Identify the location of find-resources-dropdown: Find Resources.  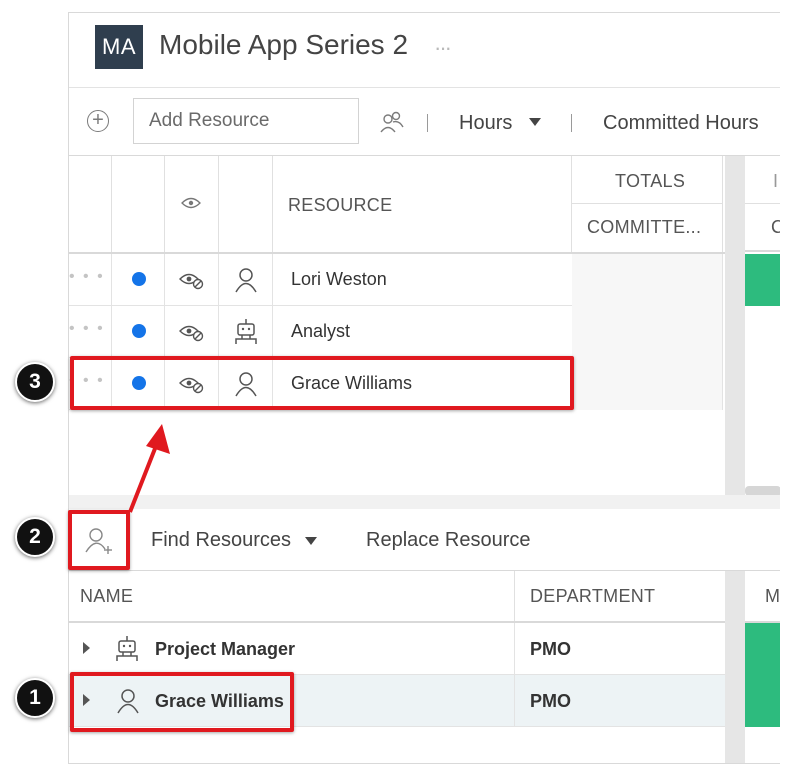
(221, 540).